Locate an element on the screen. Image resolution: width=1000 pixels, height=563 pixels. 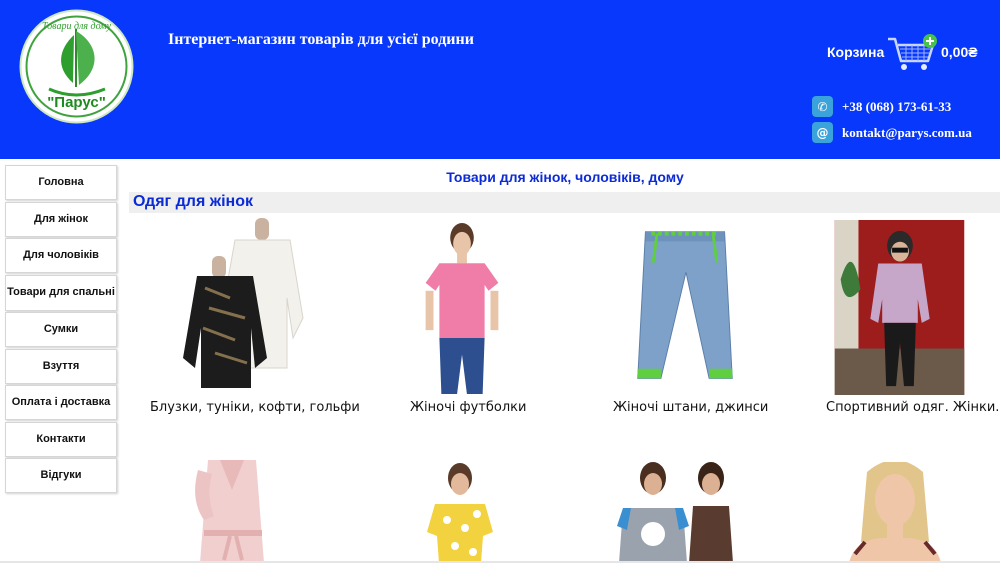
product-name: Блузки, туніки, кофти, гольфи is located at coordinates (255, 407).